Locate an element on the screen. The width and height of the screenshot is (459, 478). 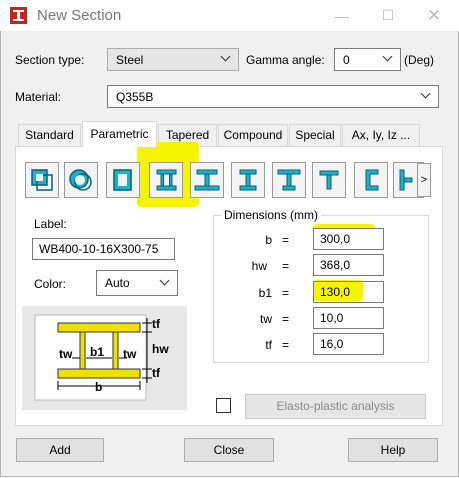
rectangle-section-button is located at coordinates (123, 180).